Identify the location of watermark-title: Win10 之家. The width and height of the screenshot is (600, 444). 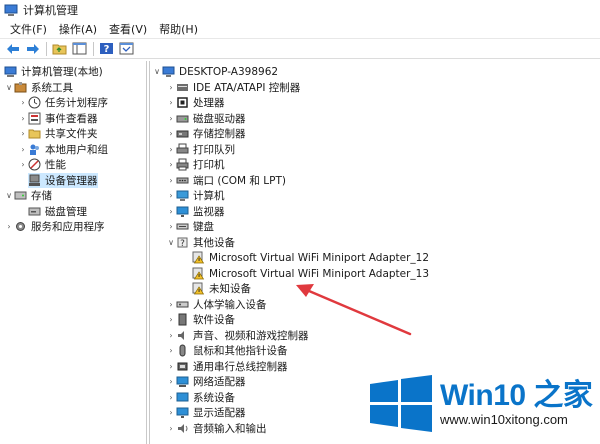
(516, 395).